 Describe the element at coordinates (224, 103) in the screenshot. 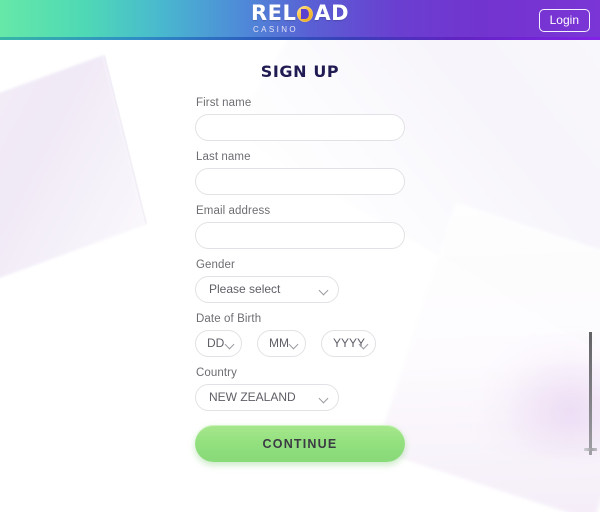

I see `first-name-label: First name` at that location.